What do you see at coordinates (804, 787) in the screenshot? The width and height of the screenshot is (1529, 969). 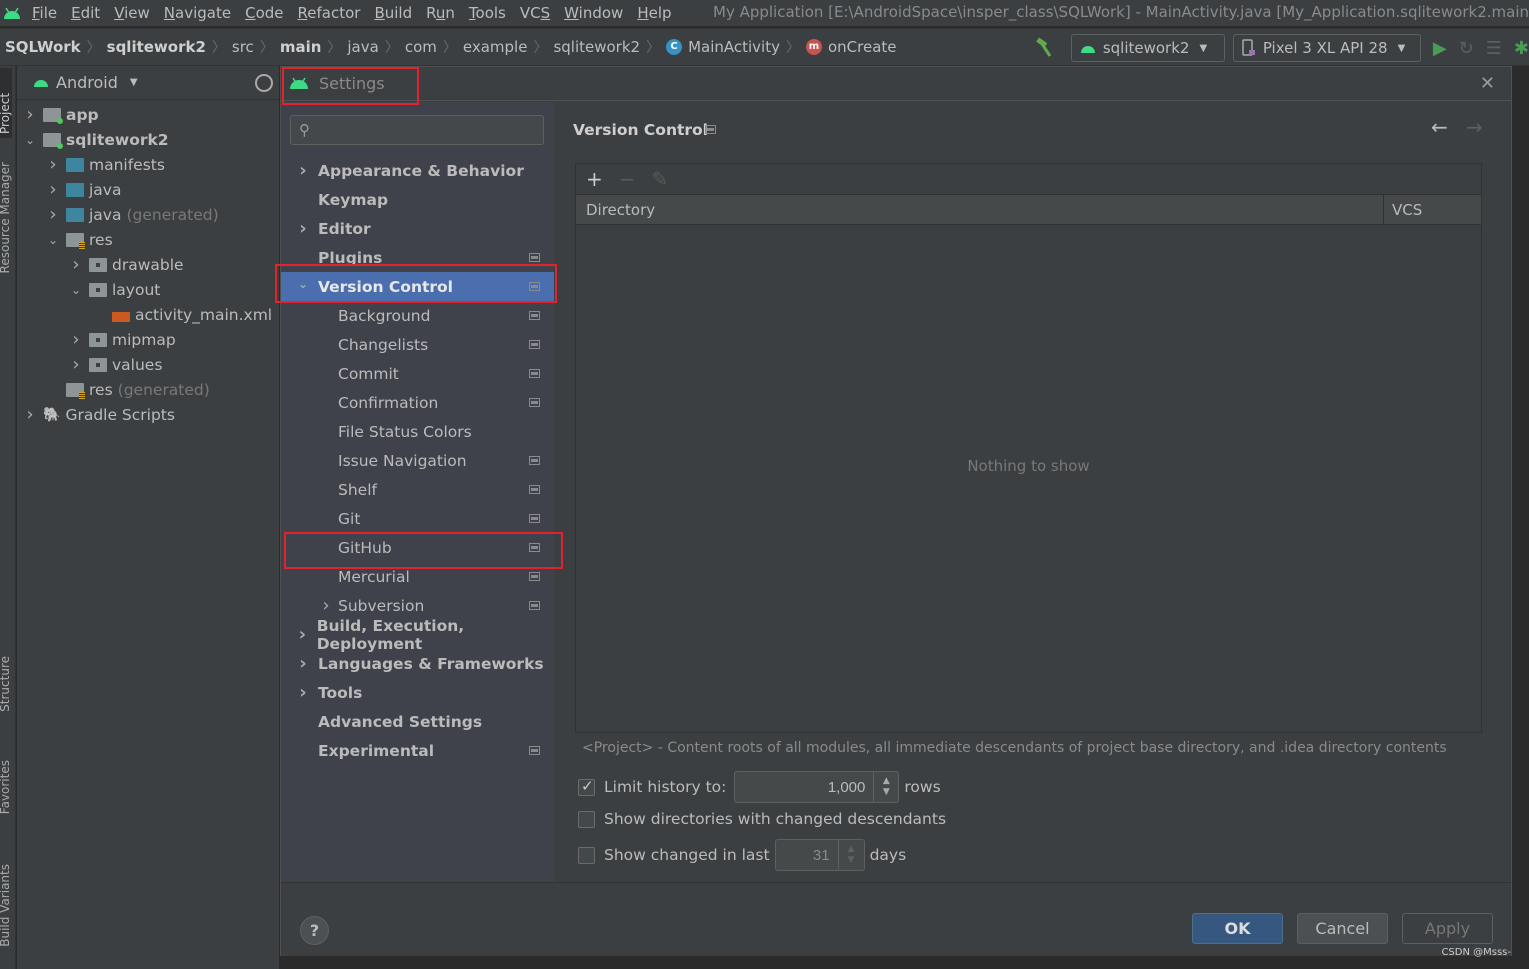 I see `limit-history-input` at bounding box center [804, 787].